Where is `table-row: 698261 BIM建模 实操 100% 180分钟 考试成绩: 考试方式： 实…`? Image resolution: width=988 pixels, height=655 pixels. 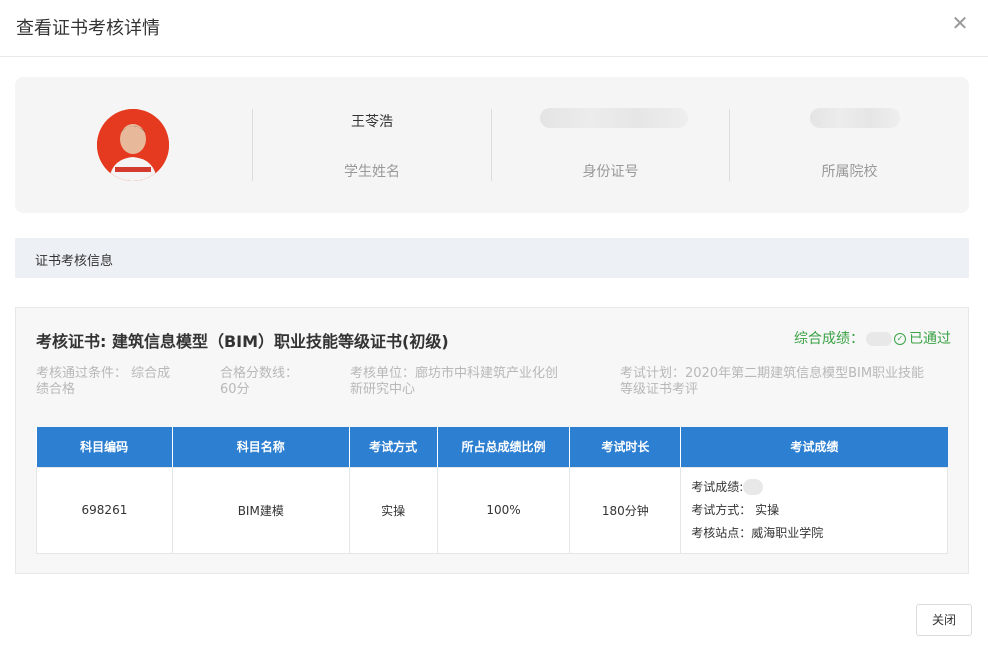 table-row: 698261 BIM建模 实操 100% 180分钟 考试成绩: 考试方式： 实… is located at coordinates (492, 510).